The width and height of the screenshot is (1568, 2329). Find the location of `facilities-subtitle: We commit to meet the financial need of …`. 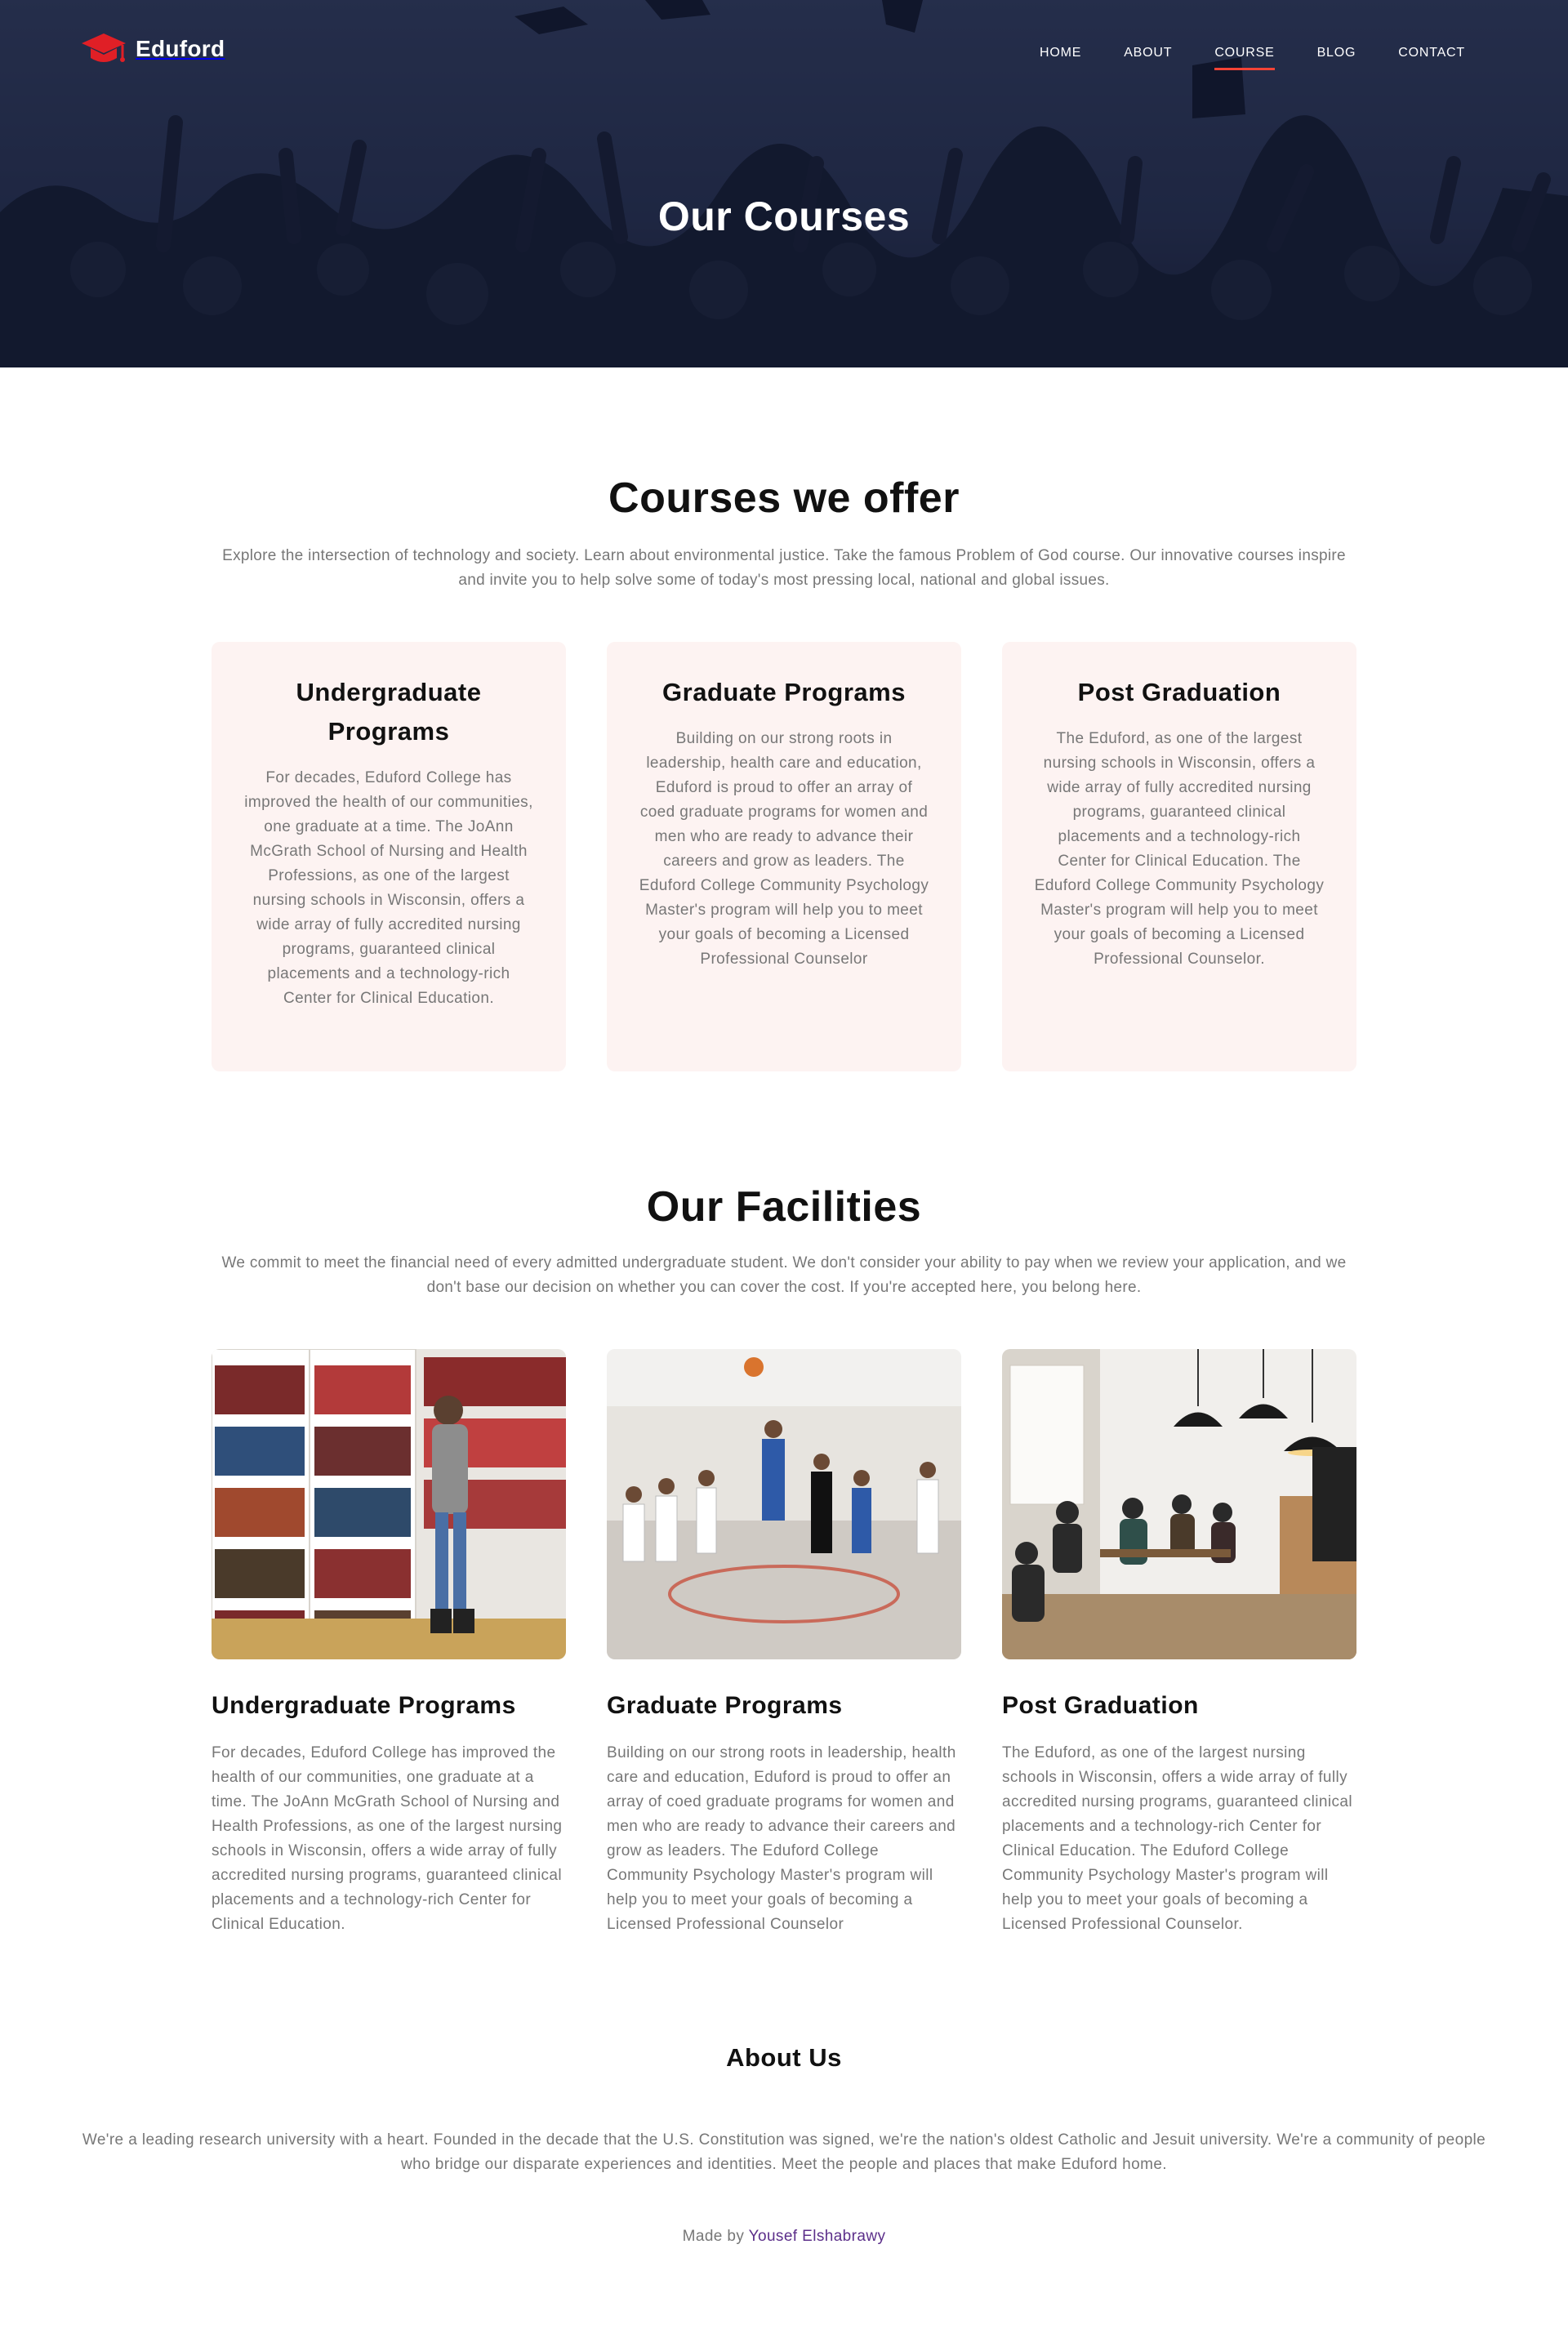

facilities-subtitle: We commit to meet the financial need of … is located at coordinates (784, 1275).